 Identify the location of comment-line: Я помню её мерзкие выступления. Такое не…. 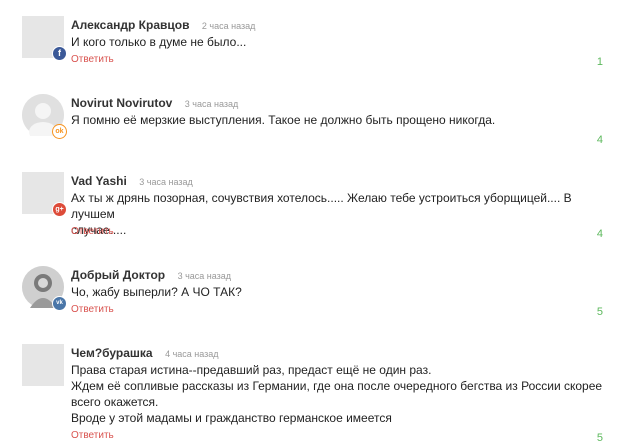
(283, 120).